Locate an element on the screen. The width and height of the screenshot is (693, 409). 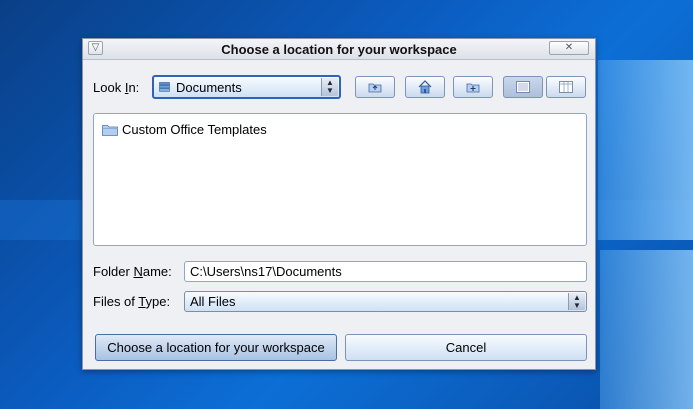
windows-logo-pane-bottom is located at coordinates (646, 329).